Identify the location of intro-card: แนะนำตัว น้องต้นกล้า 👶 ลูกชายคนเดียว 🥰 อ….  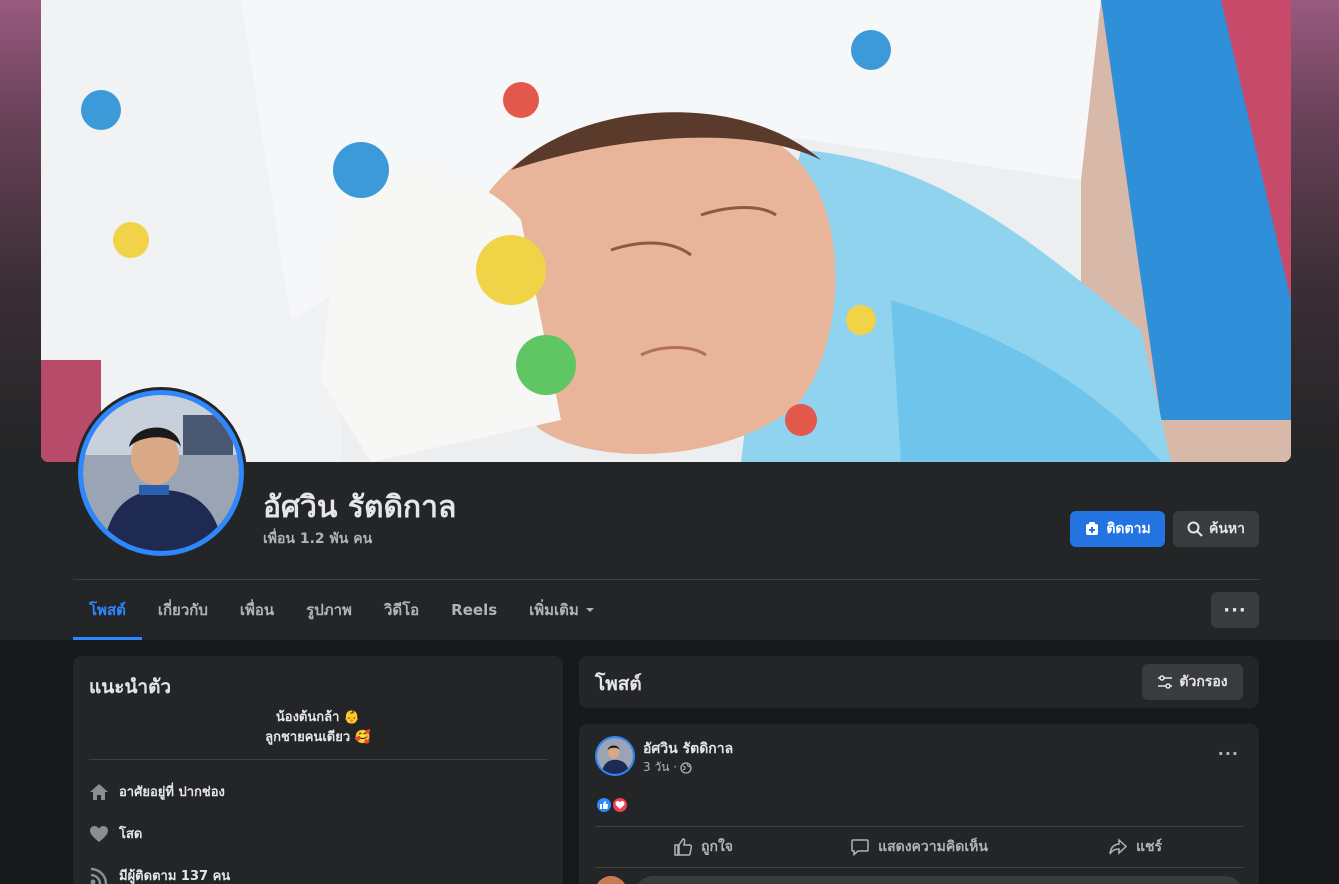
(318, 770).